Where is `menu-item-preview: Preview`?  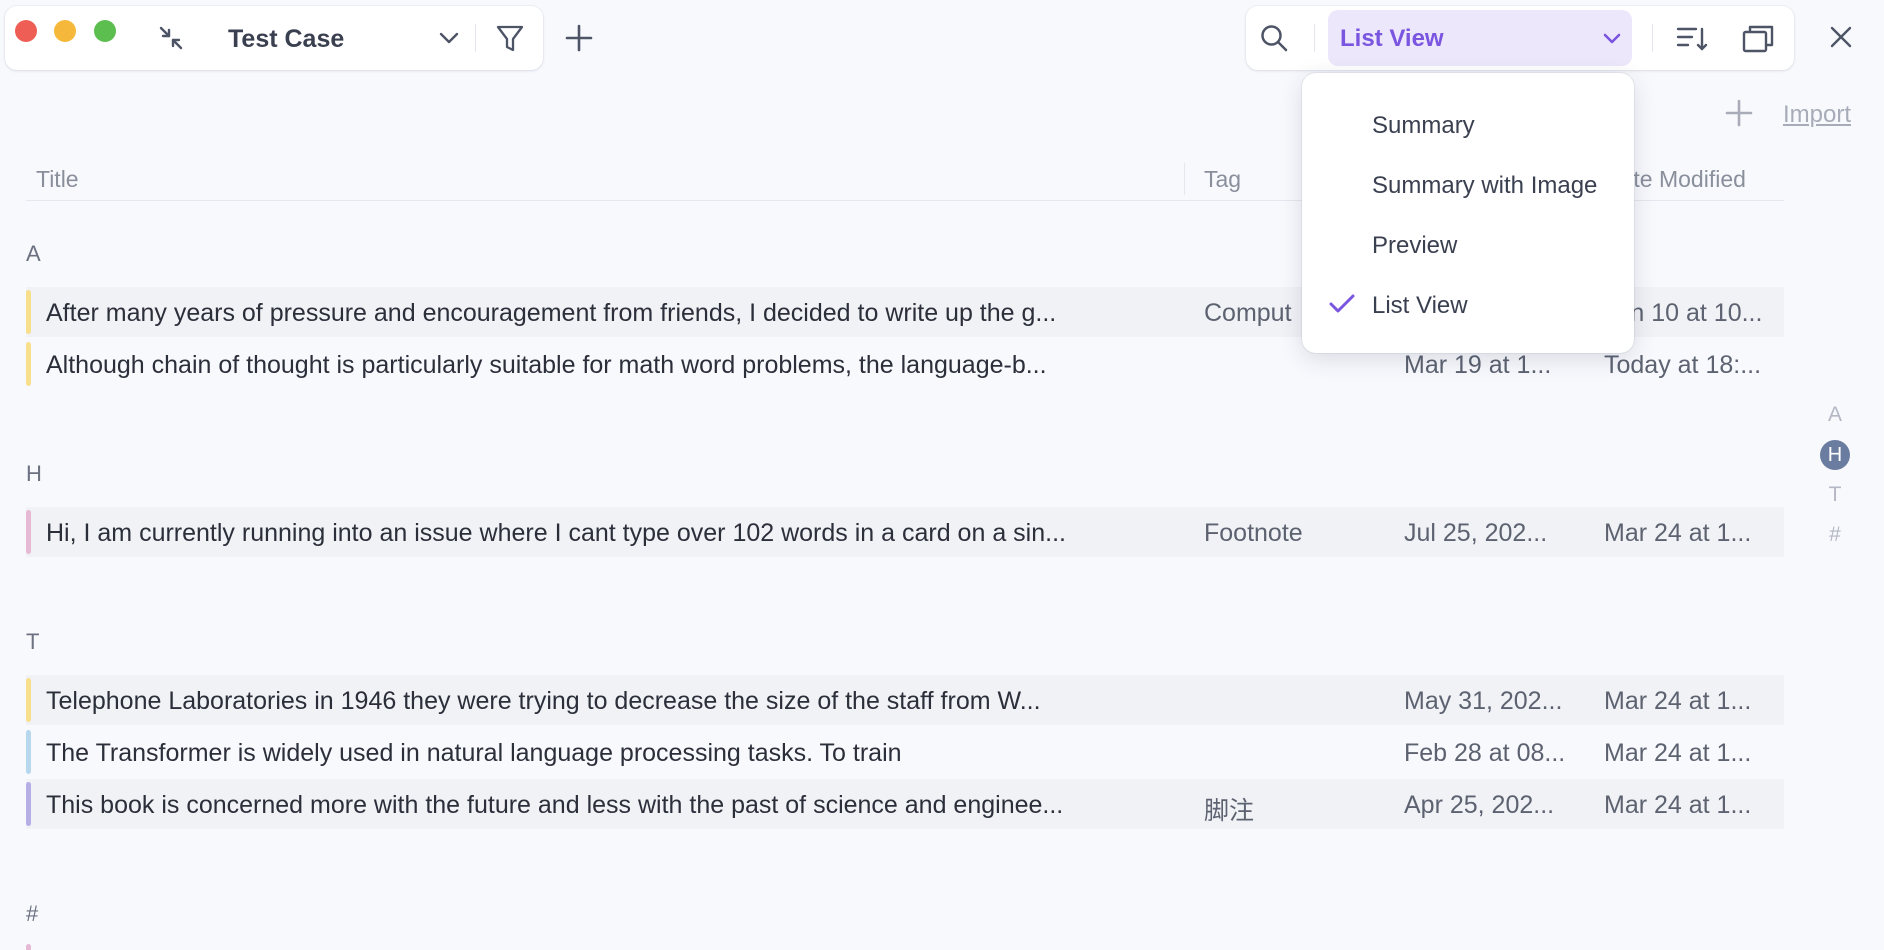 menu-item-preview: Preview is located at coordinates (1468, 245).